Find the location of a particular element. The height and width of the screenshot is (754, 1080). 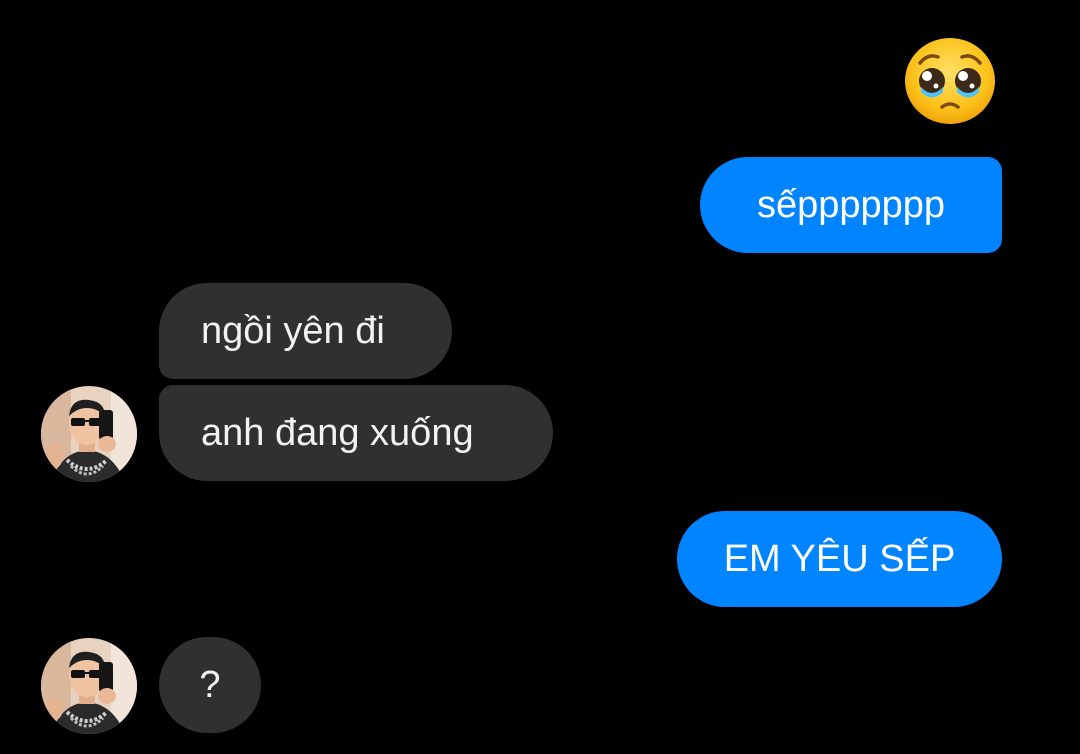

incoming-message-bubble: ? is located at coordinates (210, 685).